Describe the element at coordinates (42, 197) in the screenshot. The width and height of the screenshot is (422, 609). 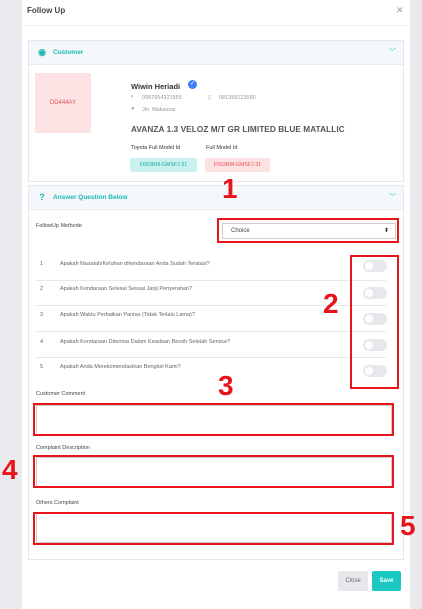
I see `question-icon: ?` at that location.